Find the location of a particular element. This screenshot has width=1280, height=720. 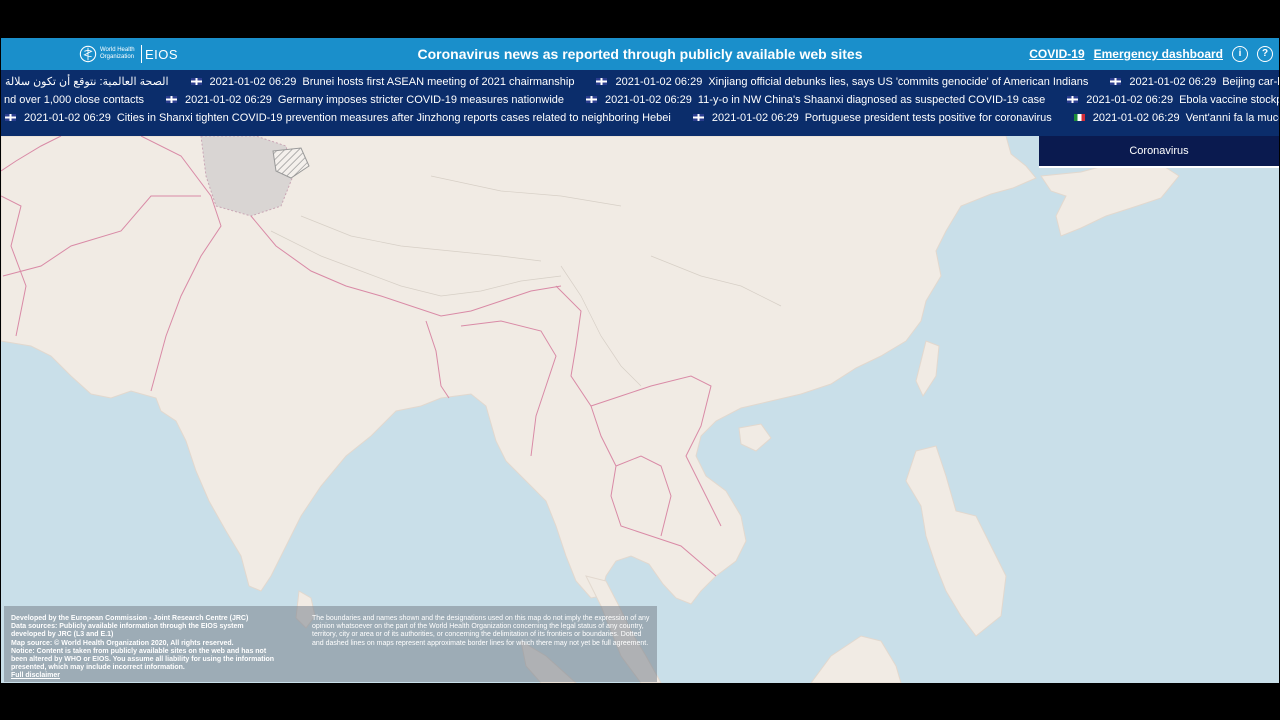

header-links: COVID-19 Emergency dashboard i ? is located at coordinates (1151, 54).